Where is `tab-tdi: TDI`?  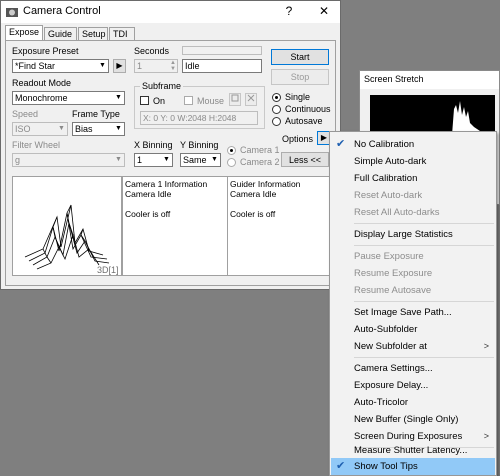 tab-tdi: TDI is located at coordinates (122, 34).